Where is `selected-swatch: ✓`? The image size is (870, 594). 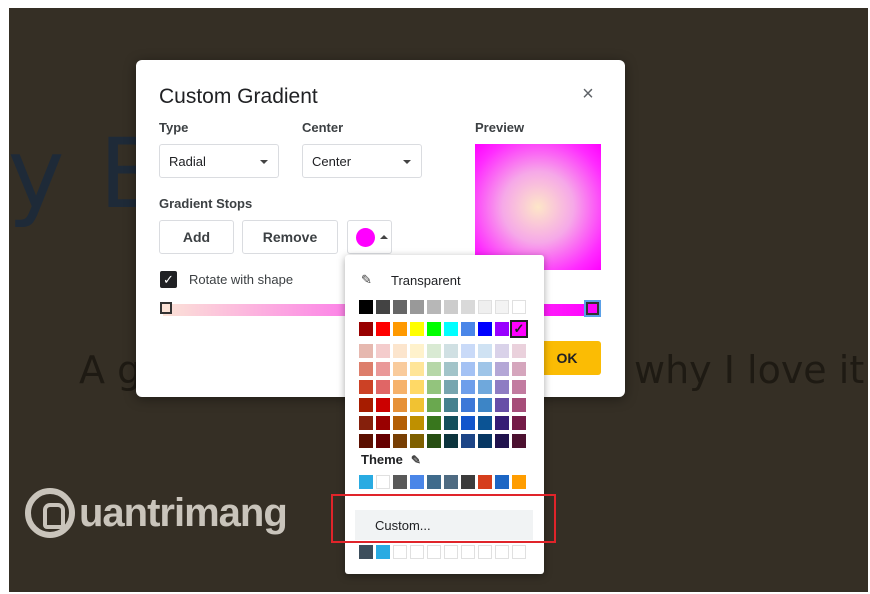 selected-swatch: ✓ is located at coordinates (519, 329).